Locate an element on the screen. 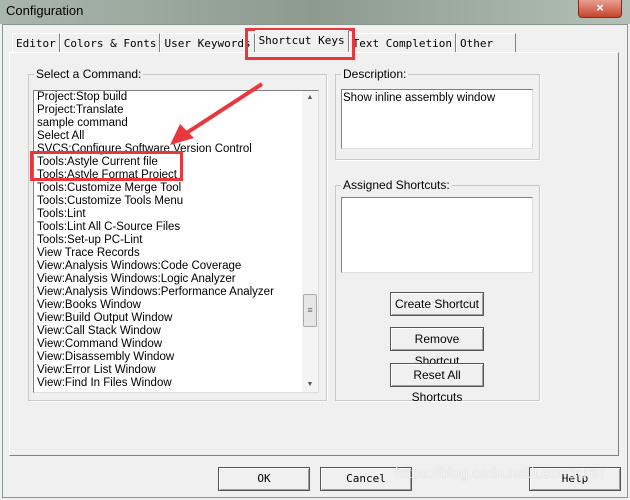 The width and height of the screenshot is (630, 500). tab-shortcut-keys: Shortcut Keys is located at coordinates (301, 41).